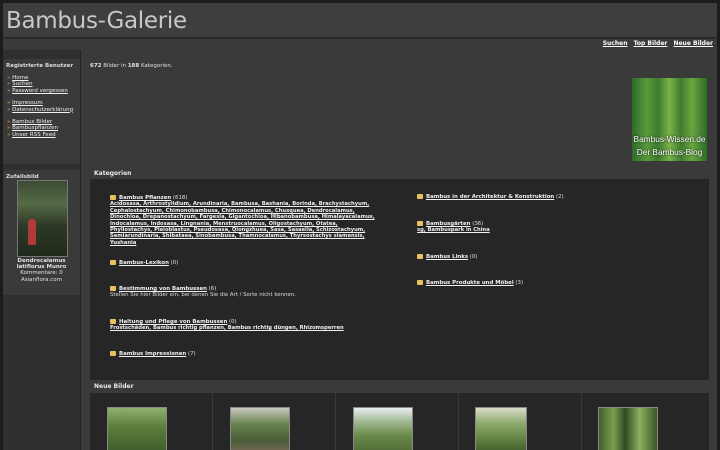  I want to click on category-bambus-links: Bambus Links (0), so click(557, 257).